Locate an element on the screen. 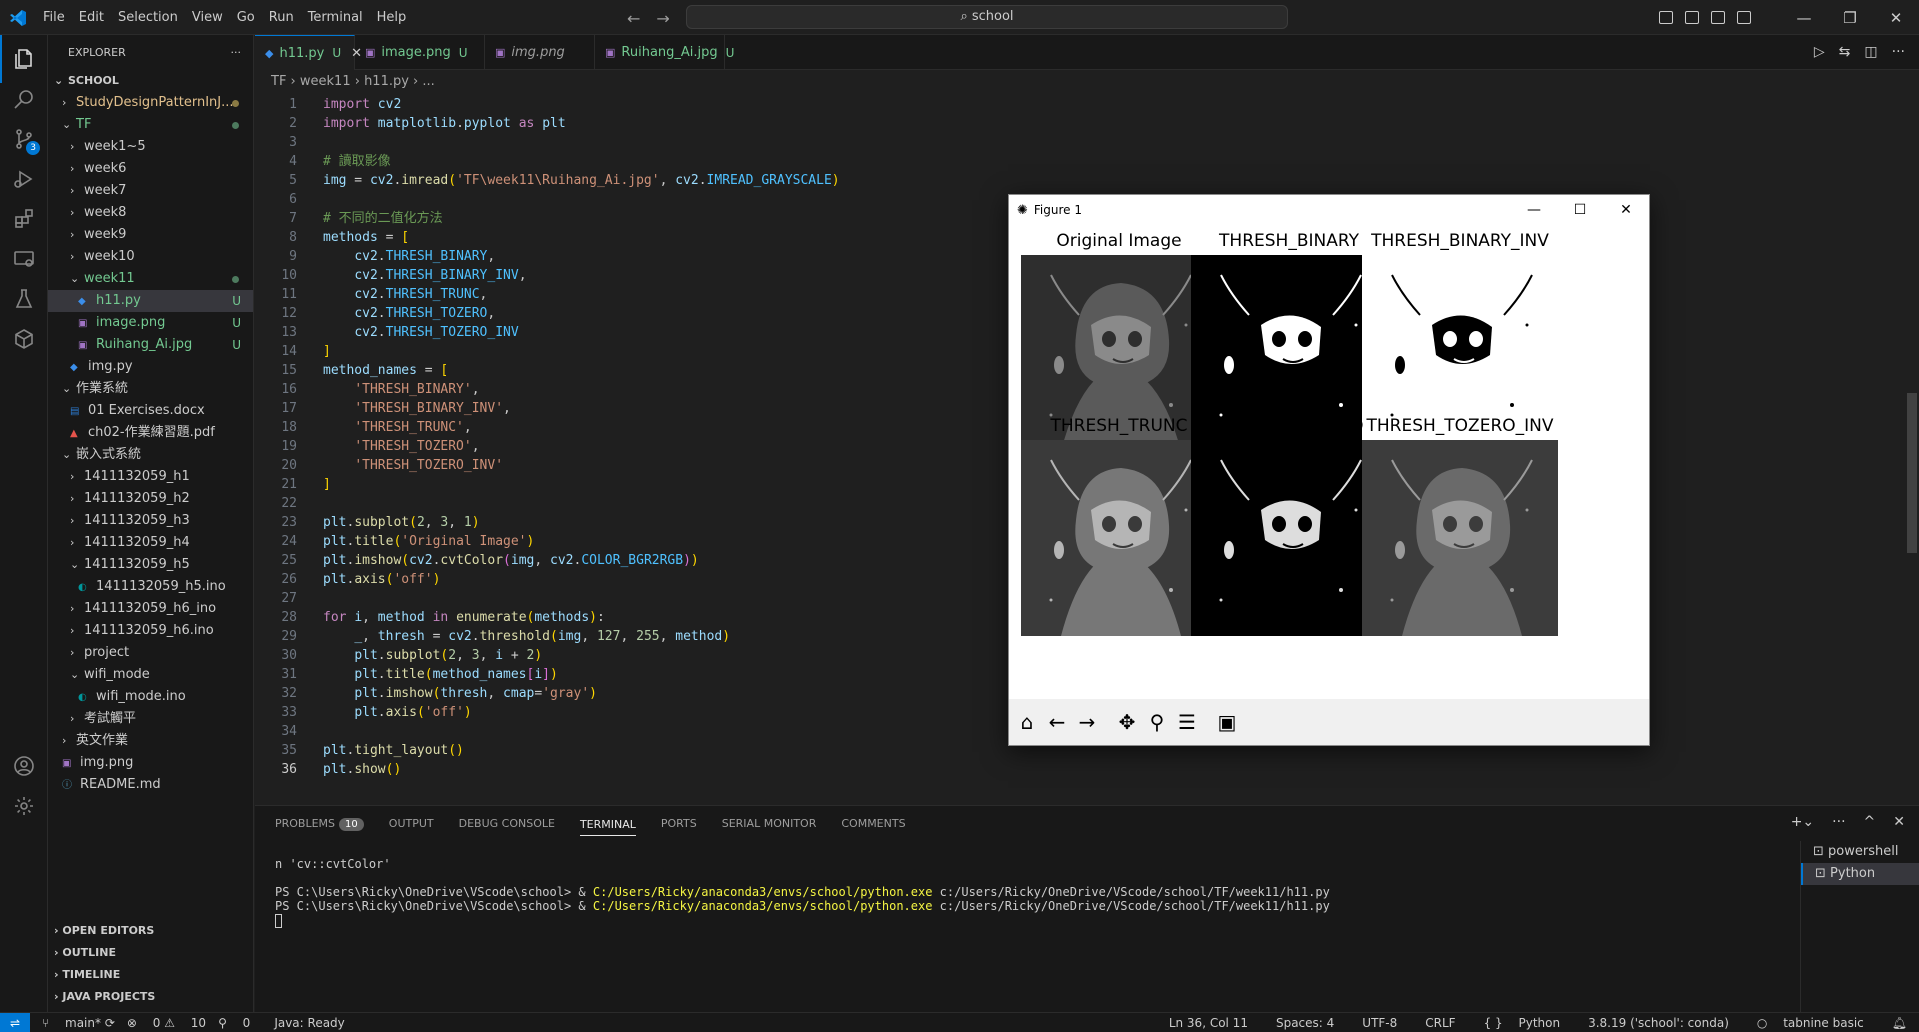 The image size is (1919, 1032). folder-item: › project is located at coordinates (150, 653).